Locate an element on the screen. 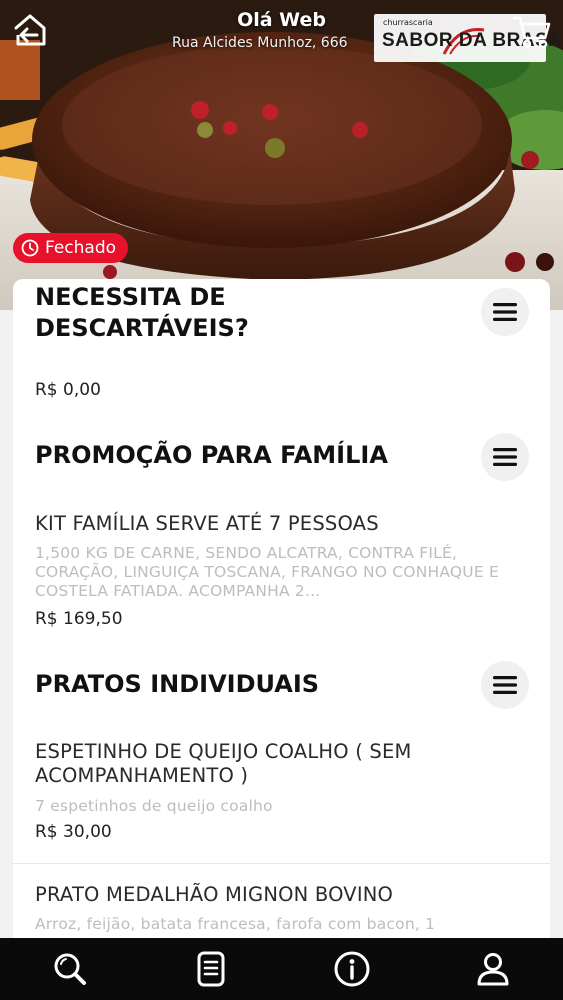 Image resolution: width=563 pixels, height=1000 pixels. section-title-descartaveis: NECESSITA DE DESCARTÁVEIS? is located at coordinates (142, 313).